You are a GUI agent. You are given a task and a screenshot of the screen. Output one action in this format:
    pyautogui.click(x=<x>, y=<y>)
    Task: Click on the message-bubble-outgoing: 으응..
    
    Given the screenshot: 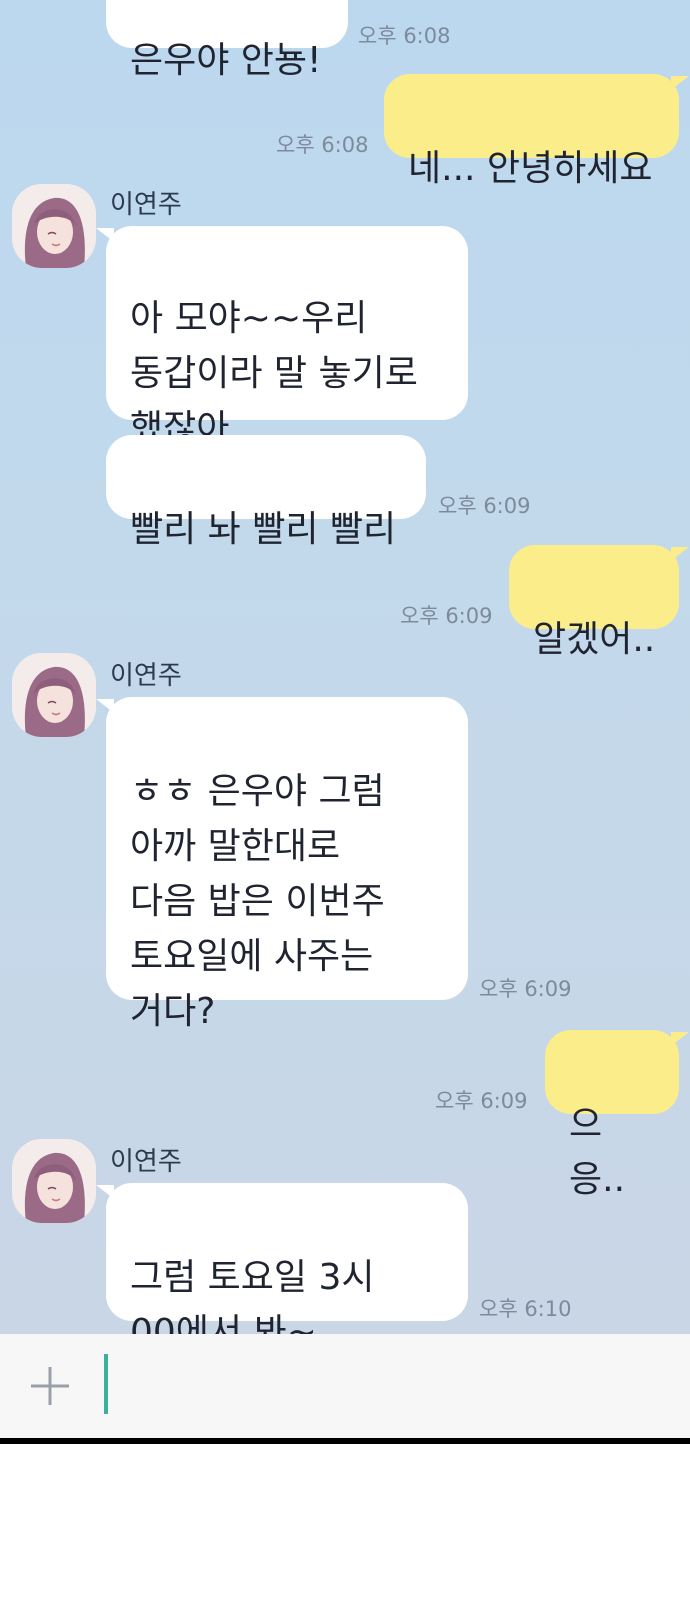 What is the action you would take?
    pyautogui.click(x=617, y=1115)
    